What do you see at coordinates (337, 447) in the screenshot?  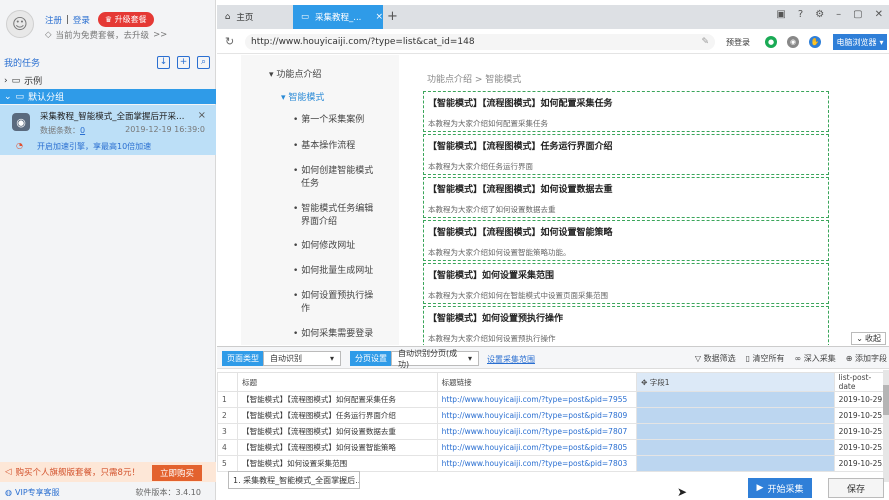 I see `cell-title: 【智能模式】【流程图模式】如何设置智能策略` at bounding box center [337, 447].